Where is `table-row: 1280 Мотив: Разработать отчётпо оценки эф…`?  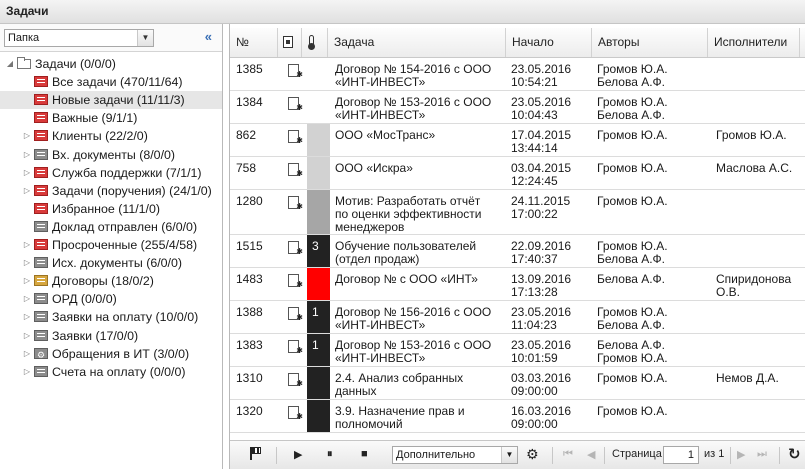
table-row: 1280 Мотив: Разработать отчётпо оценки эф… is located at coordinates (517, 212).